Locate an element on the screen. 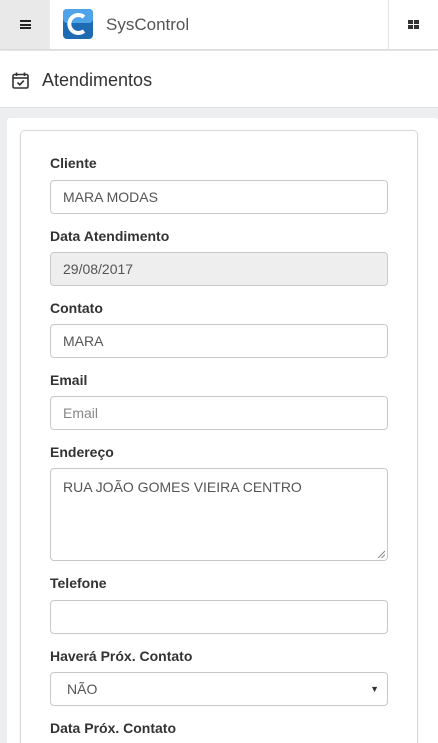  telefone-label: Telefone is located at coordinates (78, 583).